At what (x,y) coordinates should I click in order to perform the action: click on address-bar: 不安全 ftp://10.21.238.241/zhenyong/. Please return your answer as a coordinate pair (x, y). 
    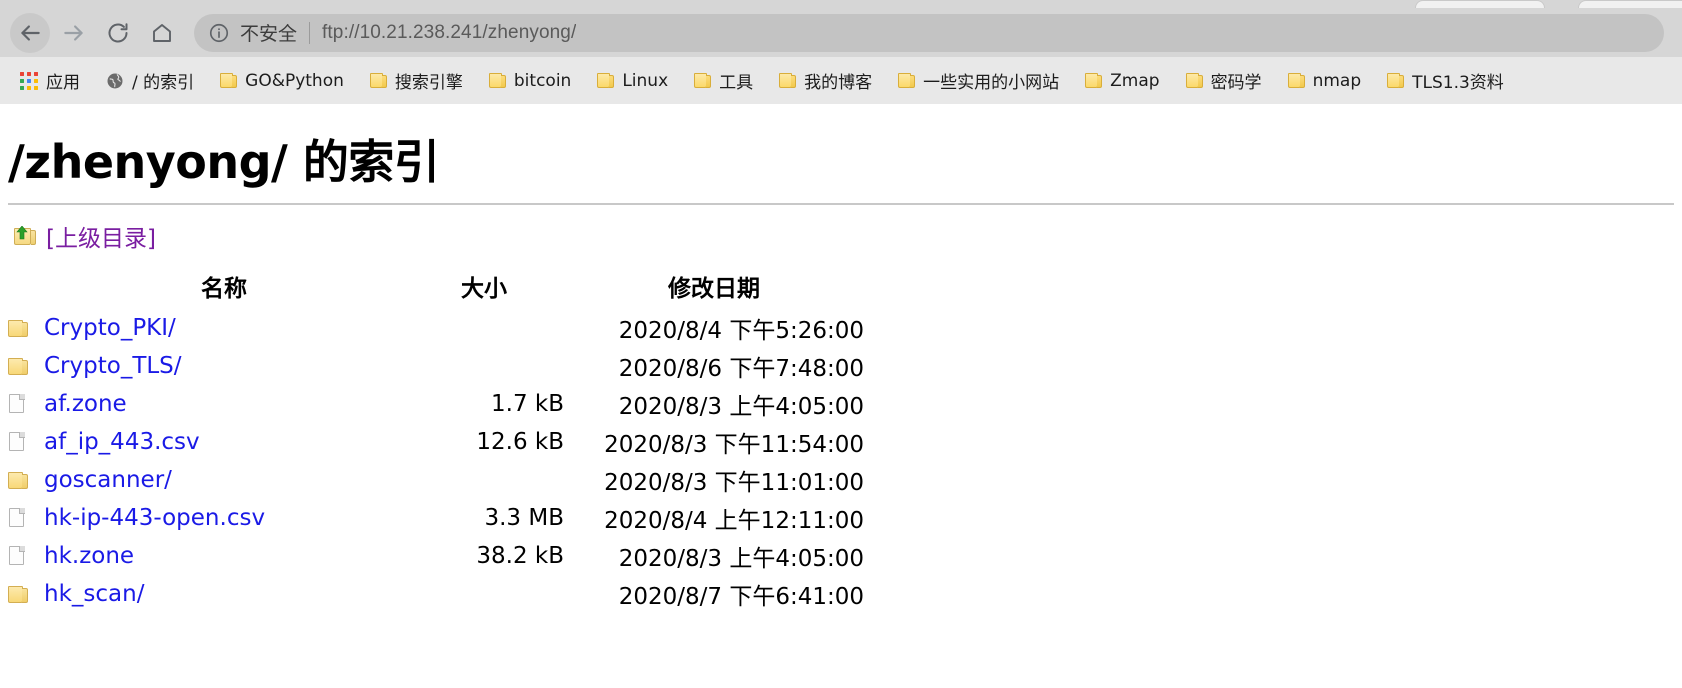
    Looking at the image, I should click on (929, 32).